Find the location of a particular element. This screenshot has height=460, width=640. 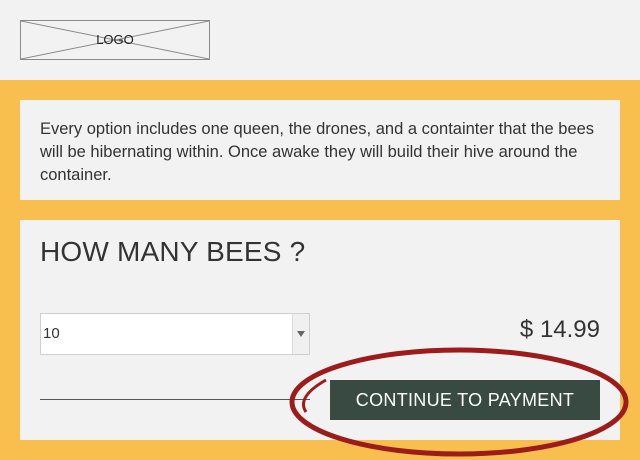

quantity-value: 10 is located at coordinates (51, 333).